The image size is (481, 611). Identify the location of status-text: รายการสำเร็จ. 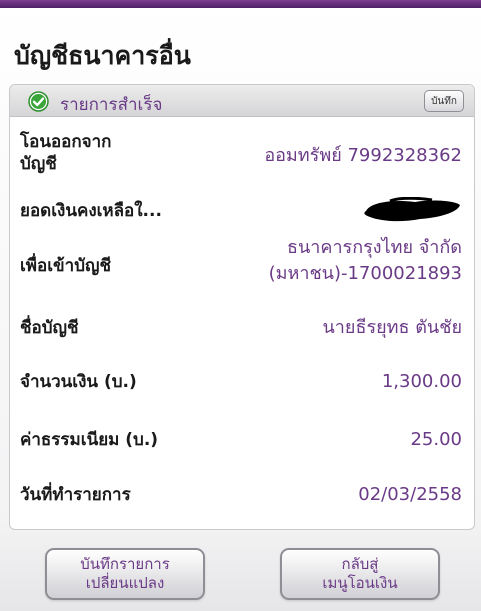
(111, 105).